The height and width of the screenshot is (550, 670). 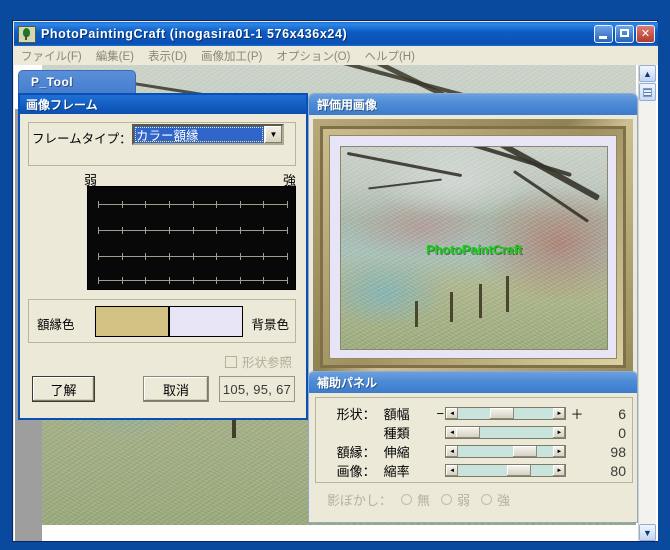 What do you see at coordinates (487, 499) in the screenshot?
I see `shadow-option-strong-radio` at bounding box center [487, 499].